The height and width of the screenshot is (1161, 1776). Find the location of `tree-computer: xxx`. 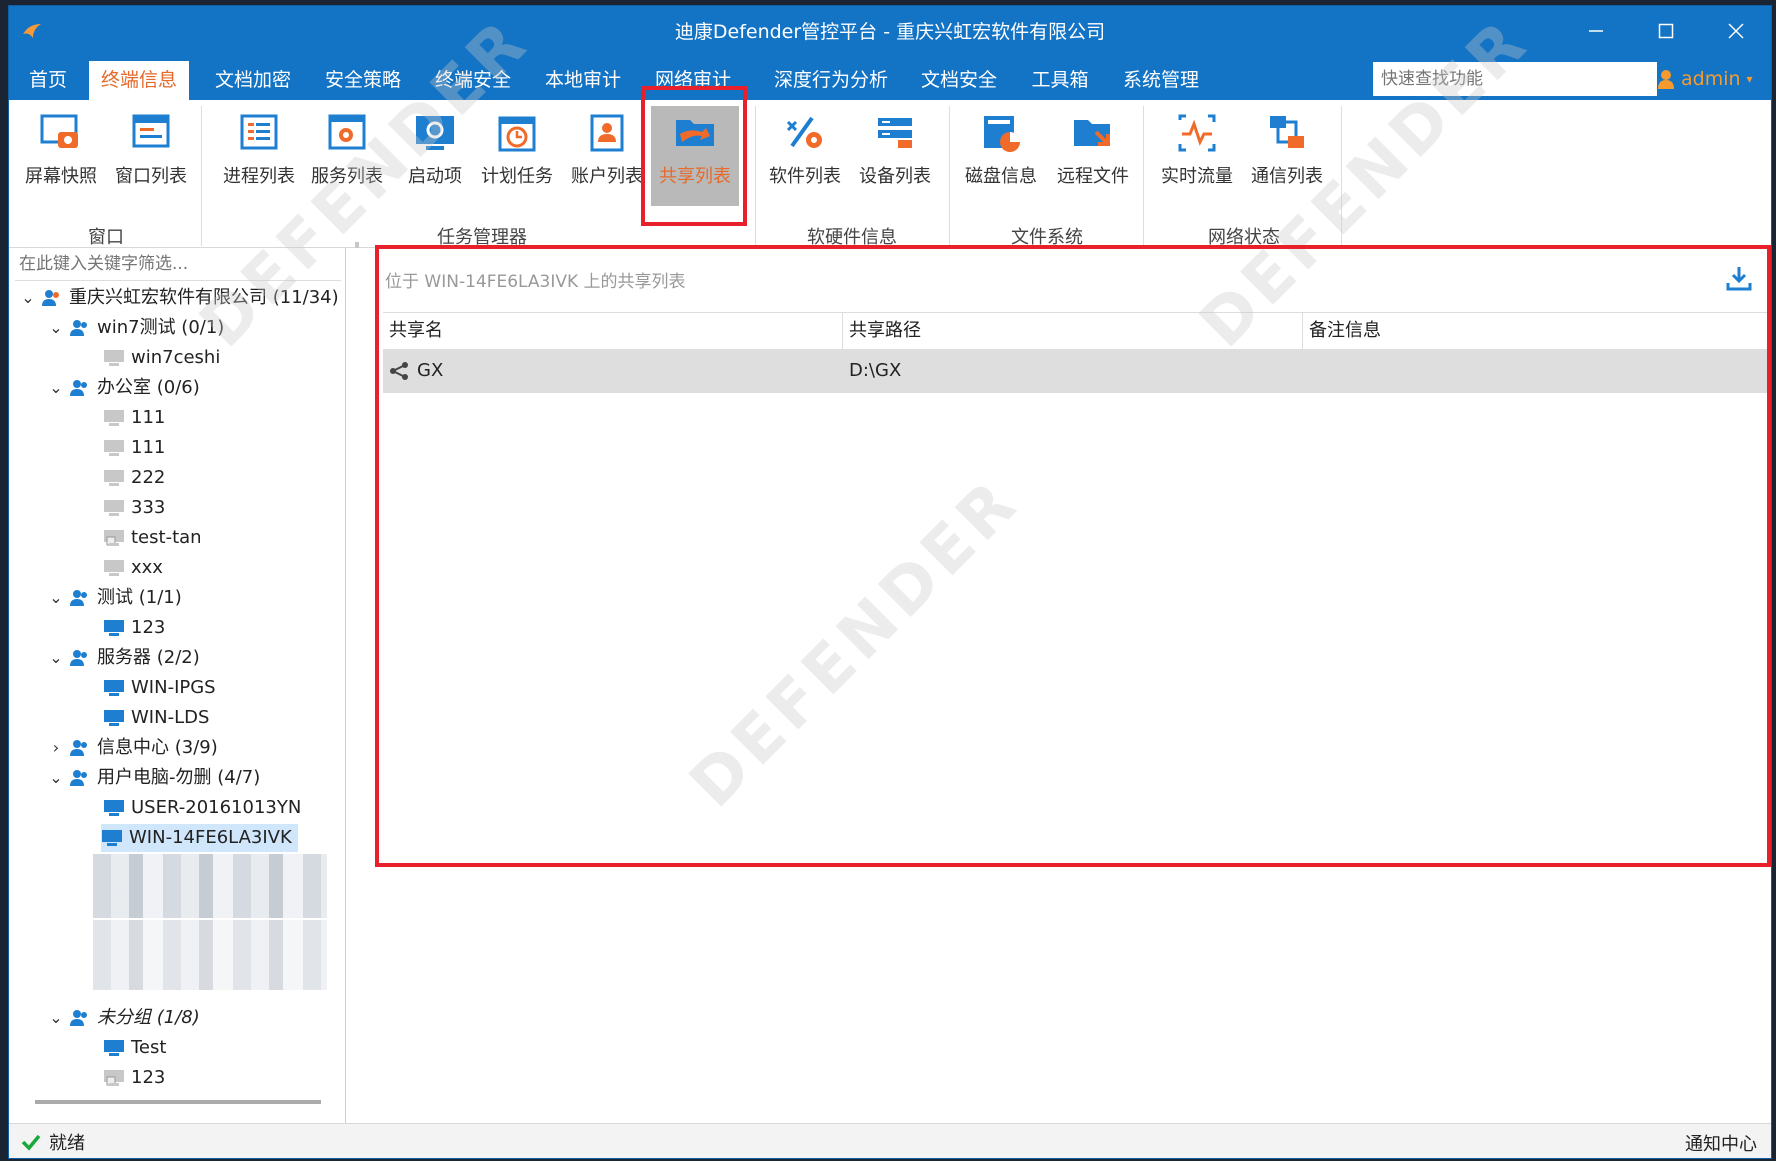

tree-computer: xxx is located at coordinates (133, 568).